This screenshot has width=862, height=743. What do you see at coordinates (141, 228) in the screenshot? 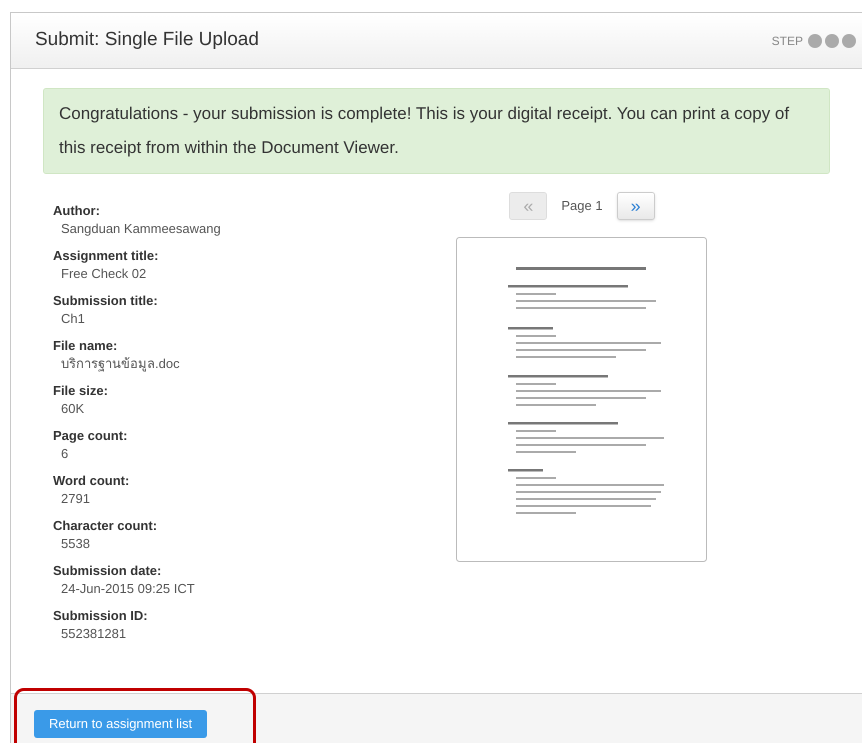
I see `field-value: Sangduan Kammeesawang` at bounding box center [141, 228].